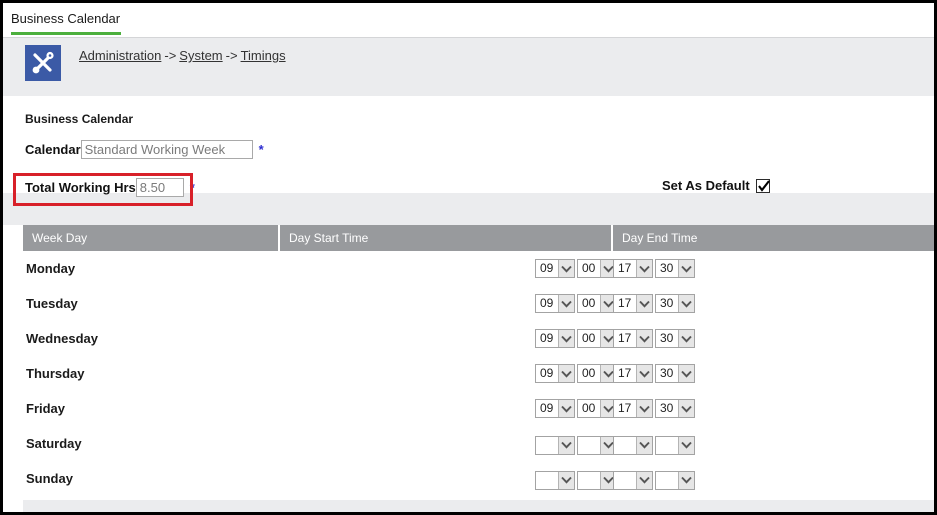 This screenshot has height=515, width=937. Describe the element at coordinates (478, 506) in the screenshot. I see `table-footer-band` at that location.